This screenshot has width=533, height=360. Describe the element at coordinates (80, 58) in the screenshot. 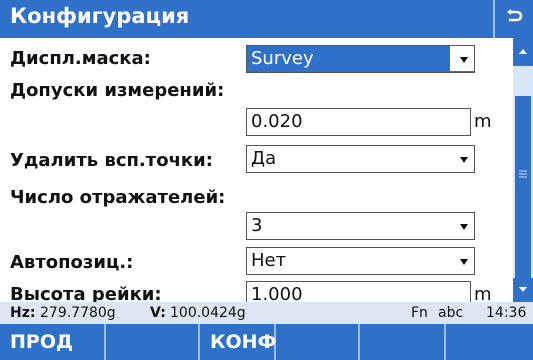

I see `display-mask-label: Диспл.маска:` at that location.